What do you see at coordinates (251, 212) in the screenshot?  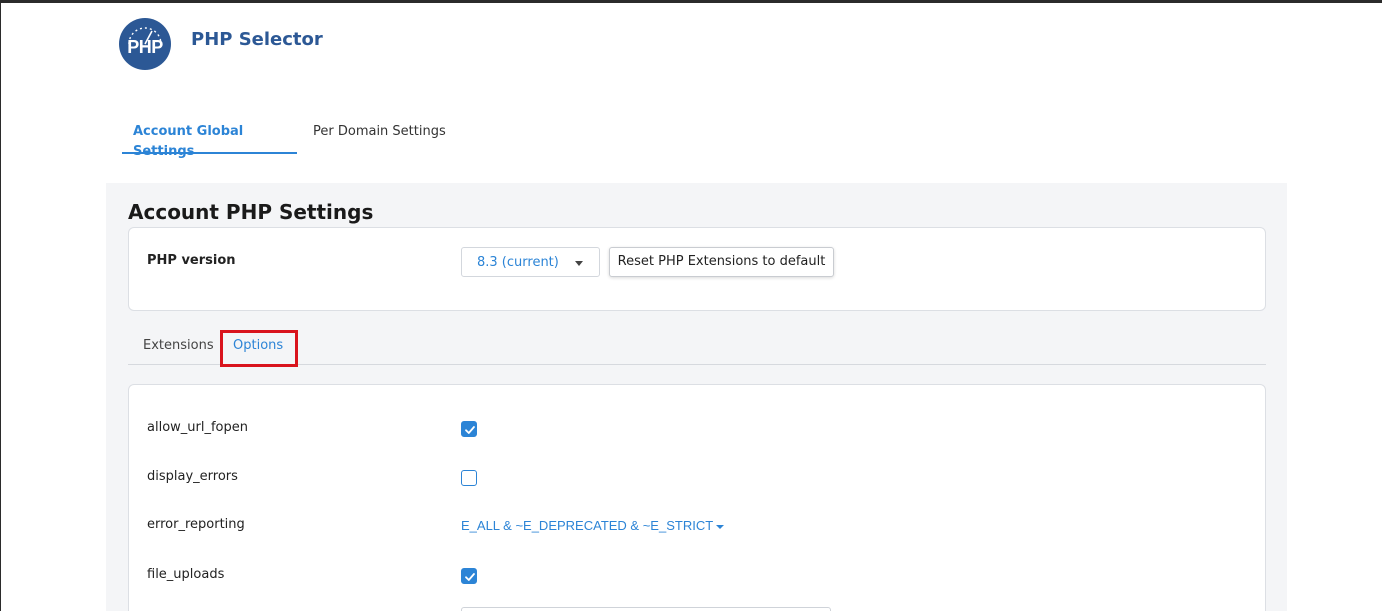 I see `section-title: Account PHP Settings` at bounding box center [251, 212].